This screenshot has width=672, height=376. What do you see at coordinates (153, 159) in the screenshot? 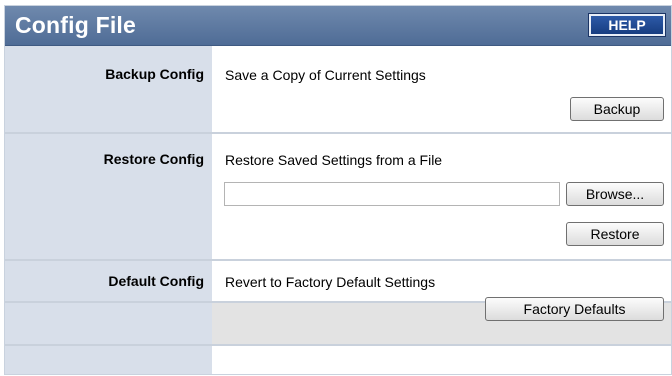
I see `restore-config-label: Restore Config` at bounding box center [153, 159].